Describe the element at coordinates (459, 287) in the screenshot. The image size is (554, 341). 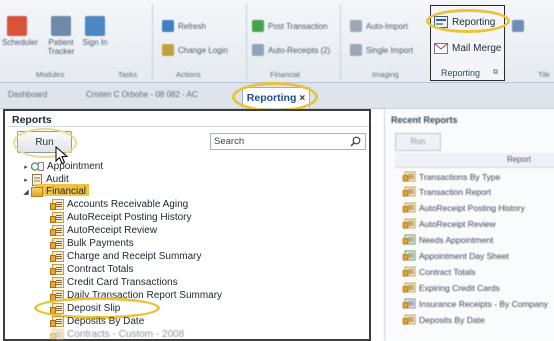
I see `recent-row-label: Expiring Credit Cards` at that location.